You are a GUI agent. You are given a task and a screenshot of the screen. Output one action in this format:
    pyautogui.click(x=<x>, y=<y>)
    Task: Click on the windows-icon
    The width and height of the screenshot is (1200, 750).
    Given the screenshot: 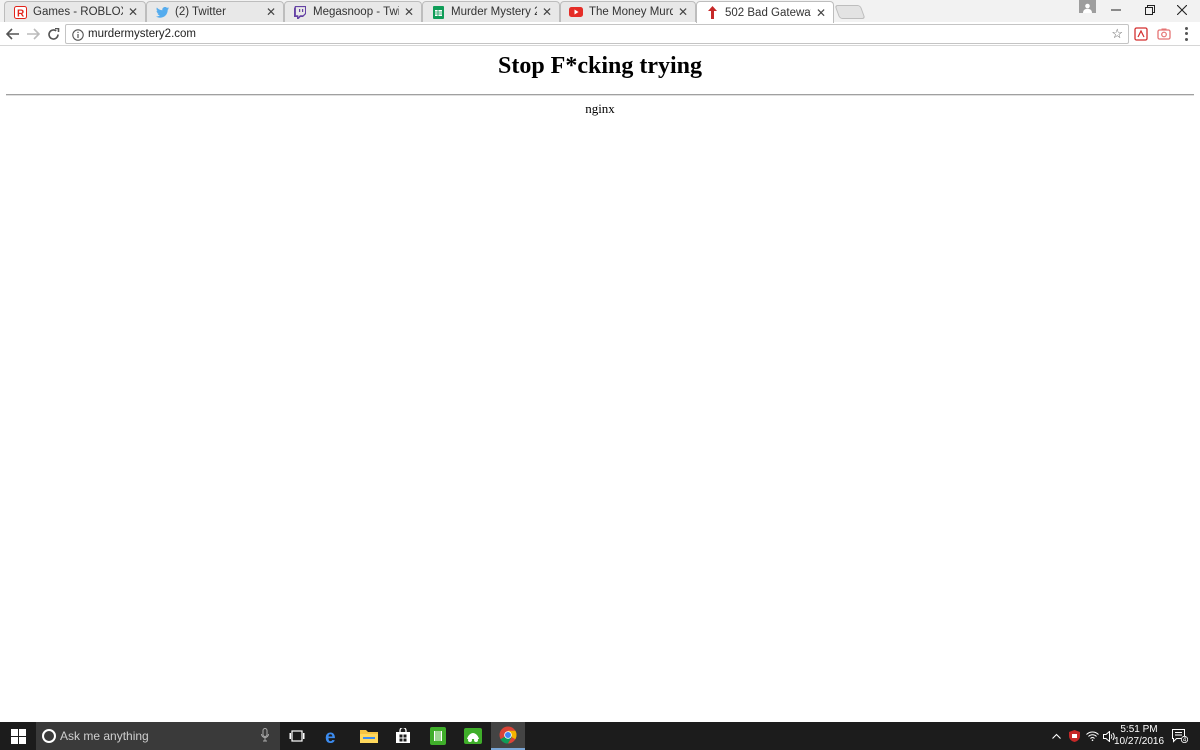 What is the action you would take?
    pyautogui.click(x=18, y=736)
    